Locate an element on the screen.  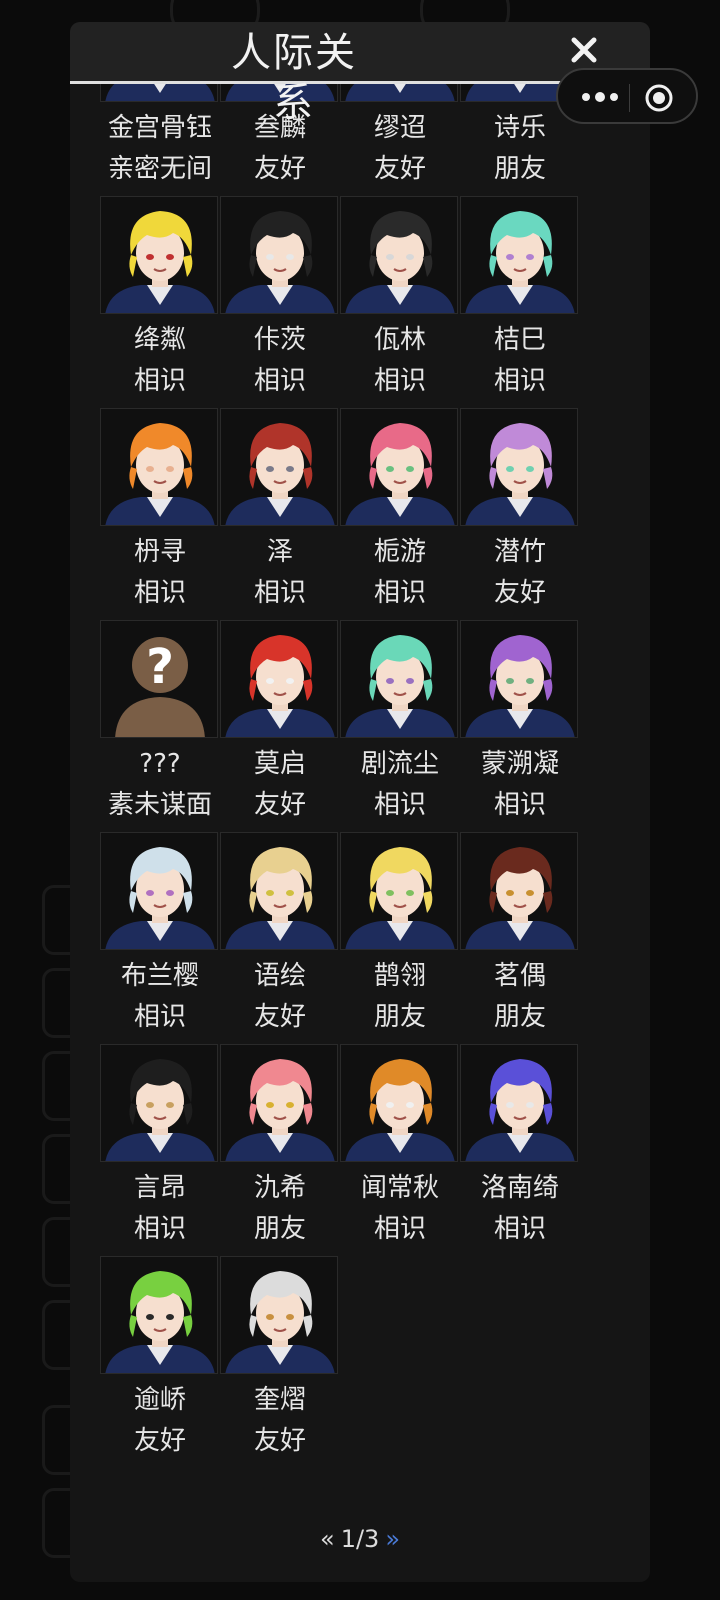
close-button is located at coordinates (584, 50).